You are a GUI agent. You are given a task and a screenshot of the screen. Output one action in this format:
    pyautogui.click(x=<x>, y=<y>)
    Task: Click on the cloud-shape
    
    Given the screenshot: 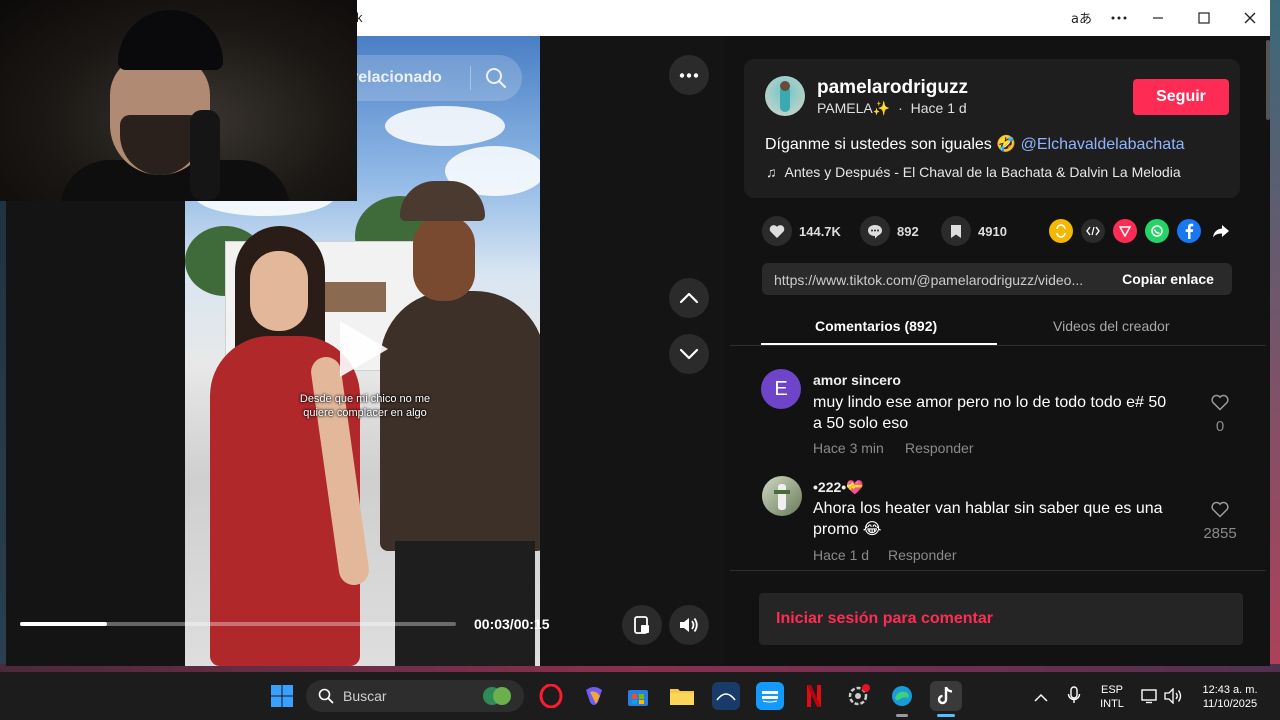 What is the action you would take?
    pyautogui.click(x=445, y=126)
    